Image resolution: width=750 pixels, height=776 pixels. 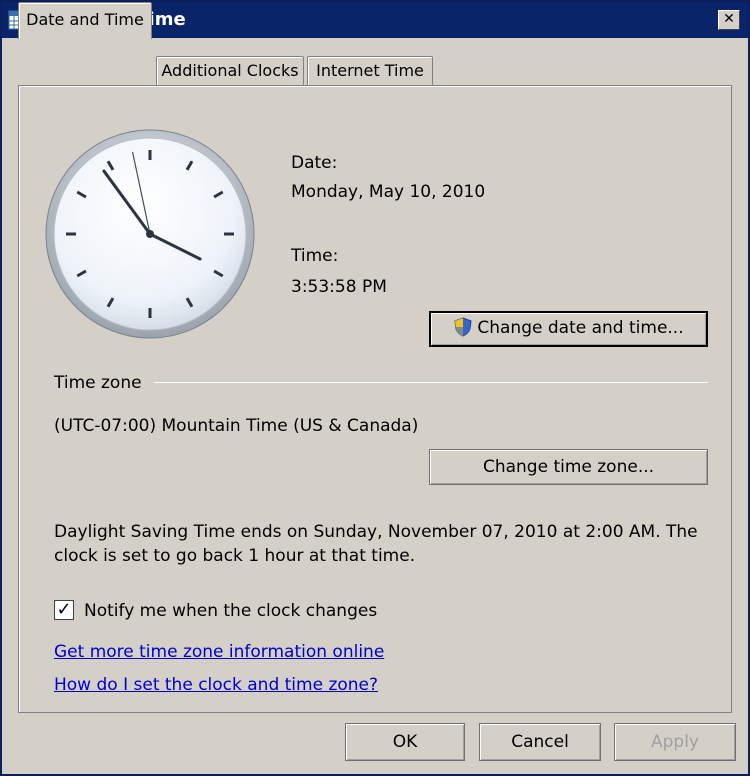 What do you see at coordinates (98, 383) in the screenshot?
I see `time-zone-section-label: Time zone` at bounding box center [98, 383].